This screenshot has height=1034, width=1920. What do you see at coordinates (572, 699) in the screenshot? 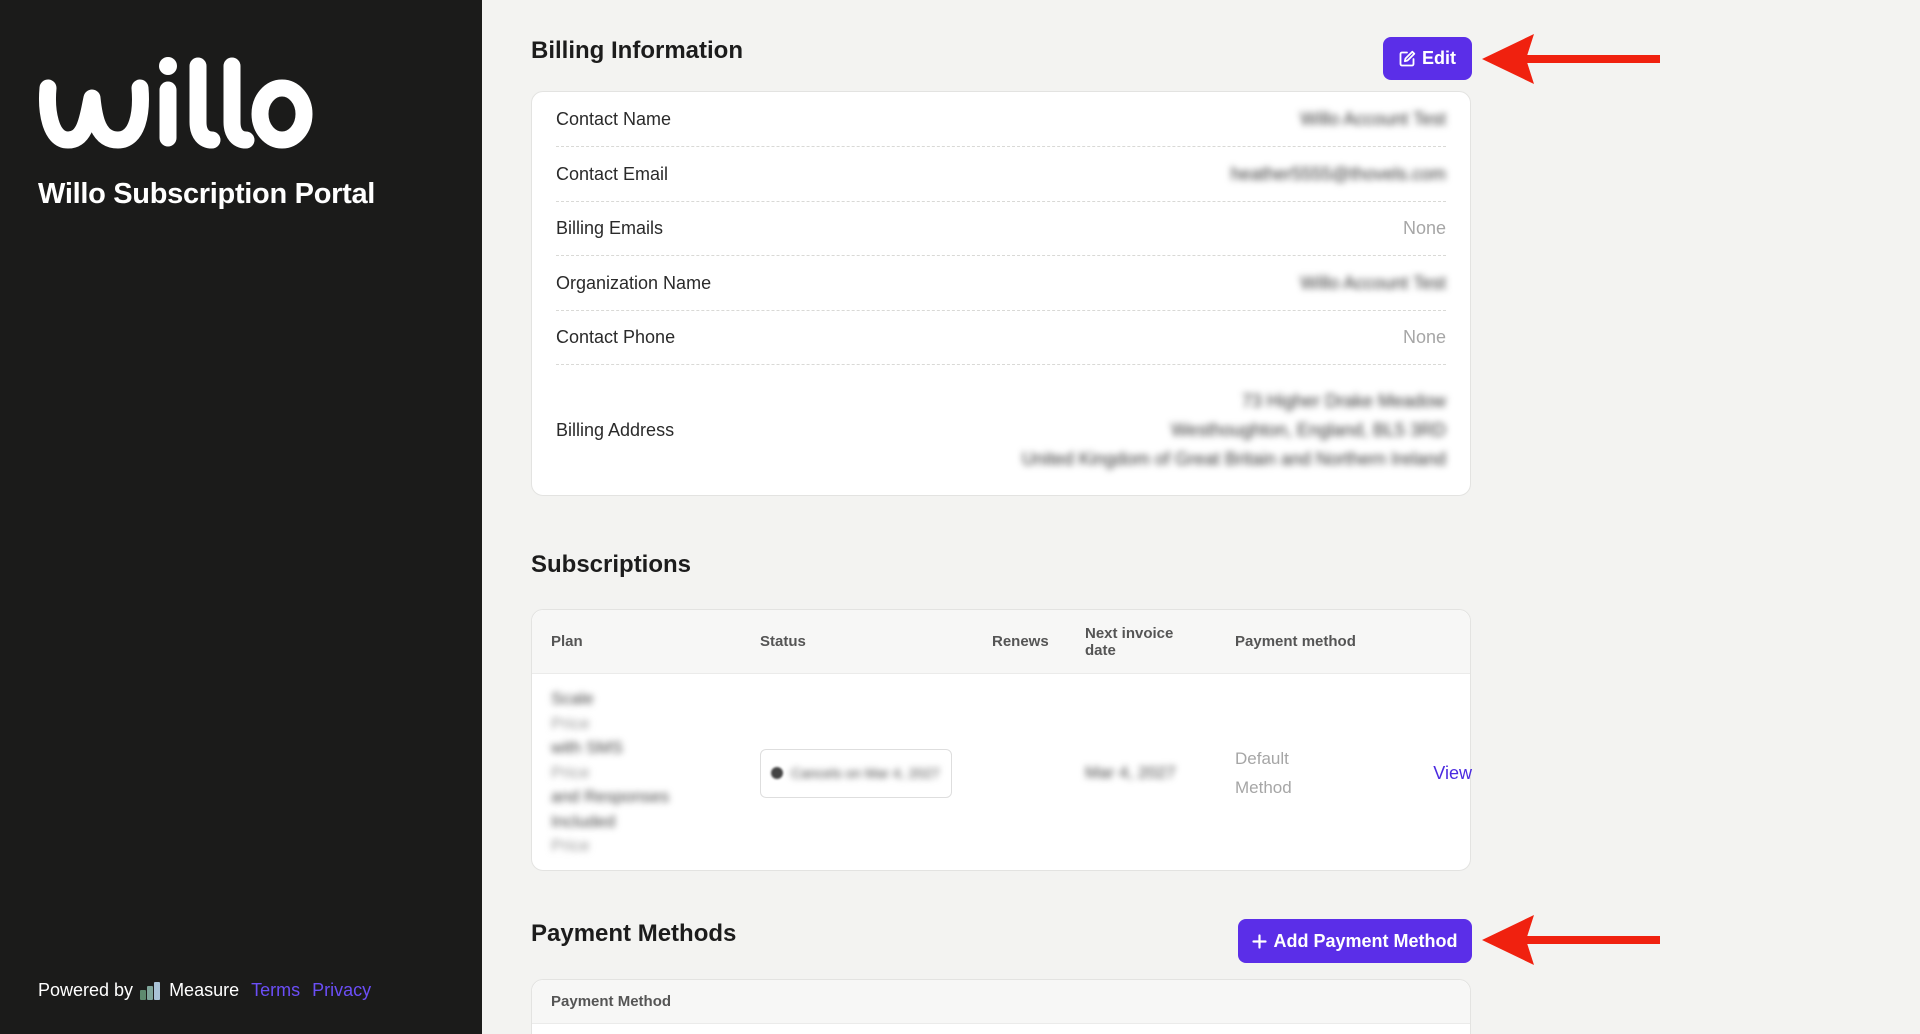
I see `plan-line: Scale` at bounding box center [572, 699].